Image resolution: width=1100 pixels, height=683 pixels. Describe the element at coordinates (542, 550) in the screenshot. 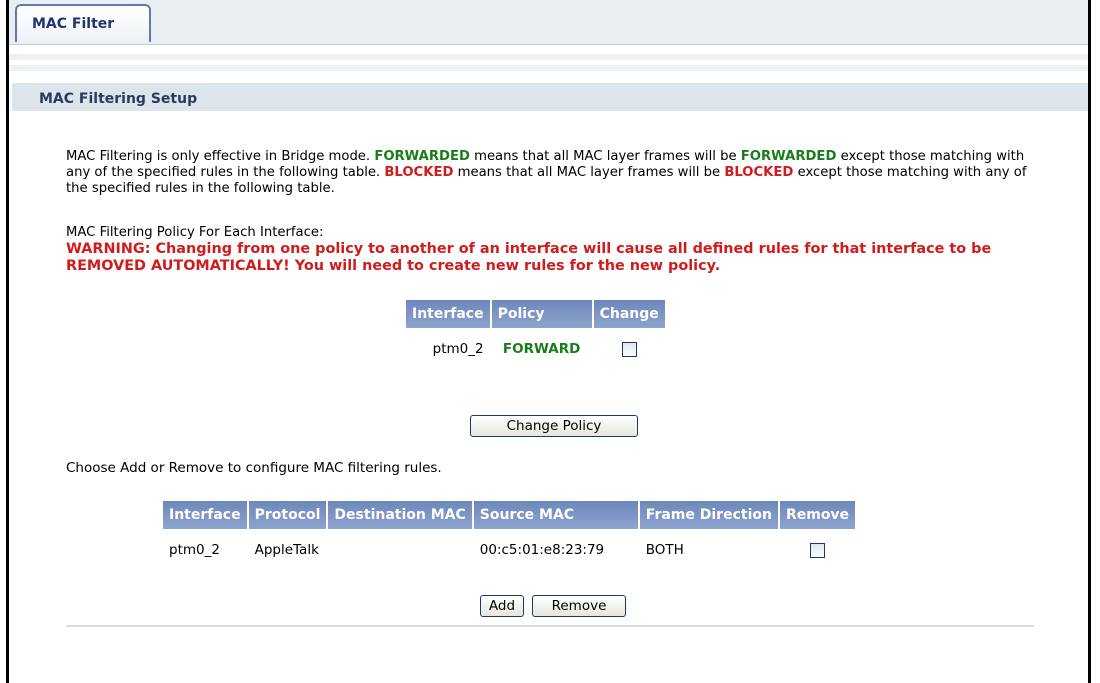

I see `source-mac-cell: 00:c5:01:e8:23:79` at that location.